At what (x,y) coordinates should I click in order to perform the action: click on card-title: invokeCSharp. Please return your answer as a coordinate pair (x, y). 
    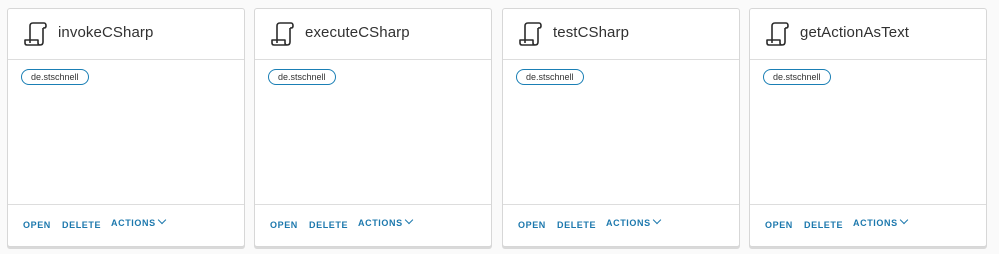
    Looking at the image, I should click on (105, 32).